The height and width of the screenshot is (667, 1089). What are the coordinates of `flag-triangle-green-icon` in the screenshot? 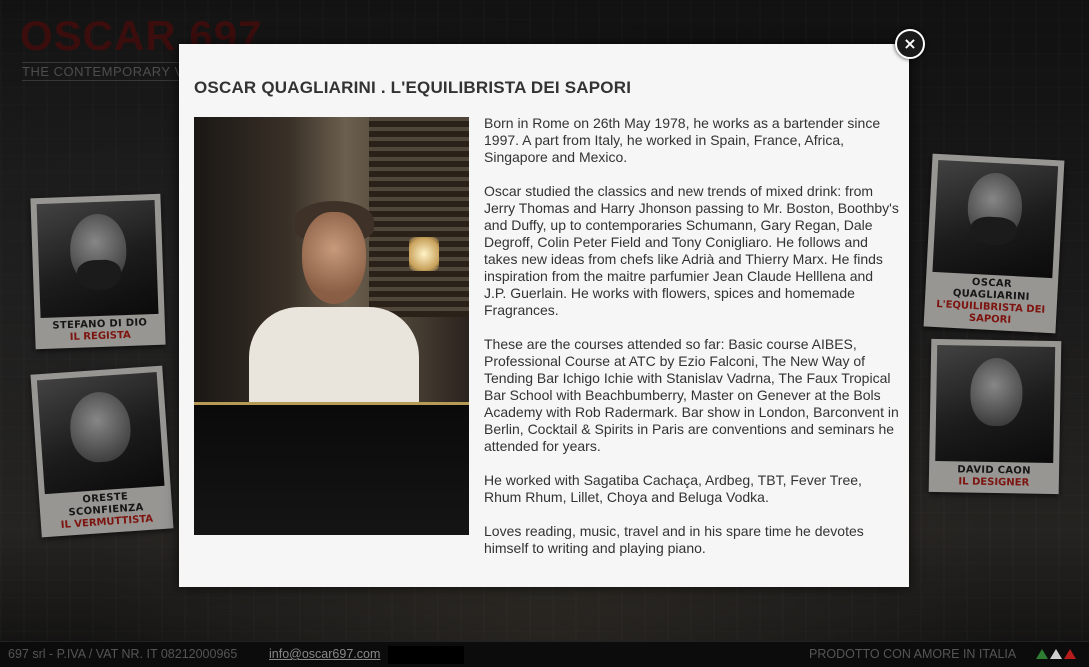 It's located at (1042, 654).